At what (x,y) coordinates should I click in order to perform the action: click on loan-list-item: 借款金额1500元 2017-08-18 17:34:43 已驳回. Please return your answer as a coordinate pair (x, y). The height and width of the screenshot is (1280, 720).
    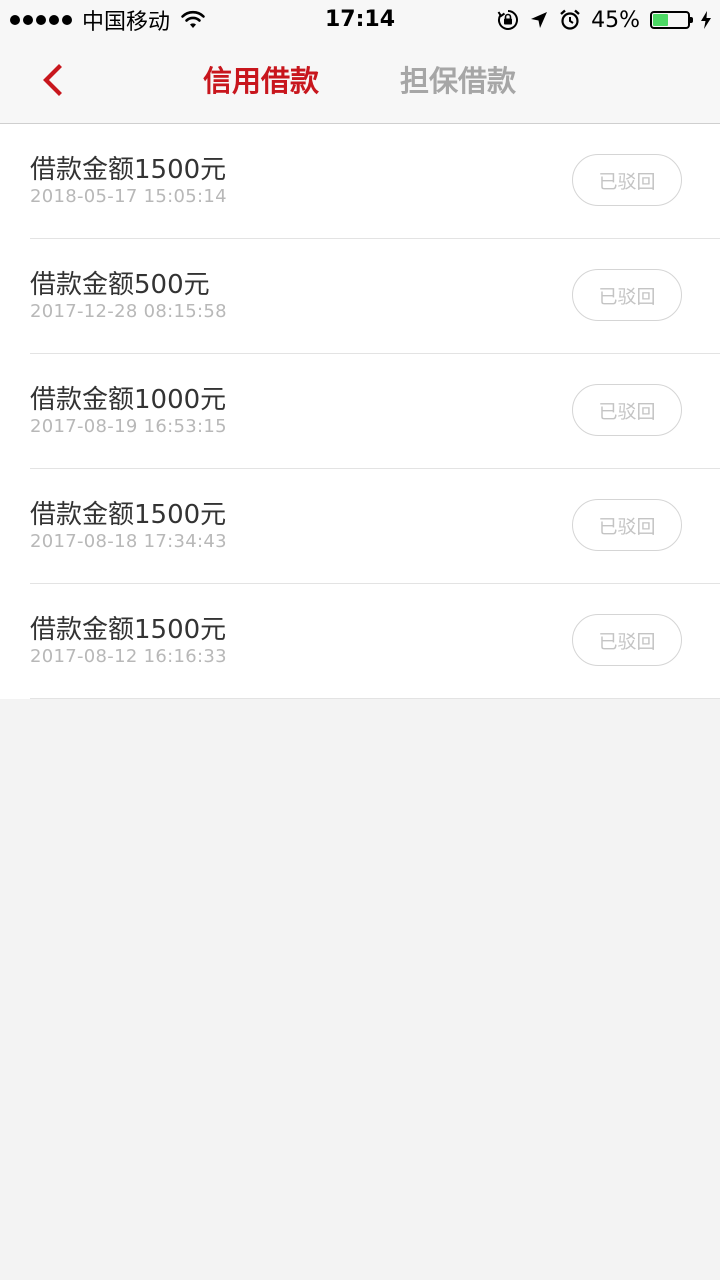
    Looking at the image, I should click on (375, 526).